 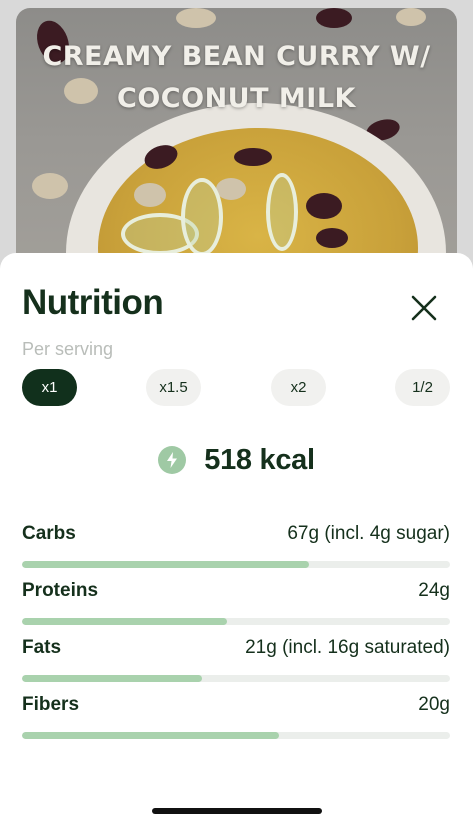 I want to click on energy-row: 518 kcal, so click(x=236, y=460).